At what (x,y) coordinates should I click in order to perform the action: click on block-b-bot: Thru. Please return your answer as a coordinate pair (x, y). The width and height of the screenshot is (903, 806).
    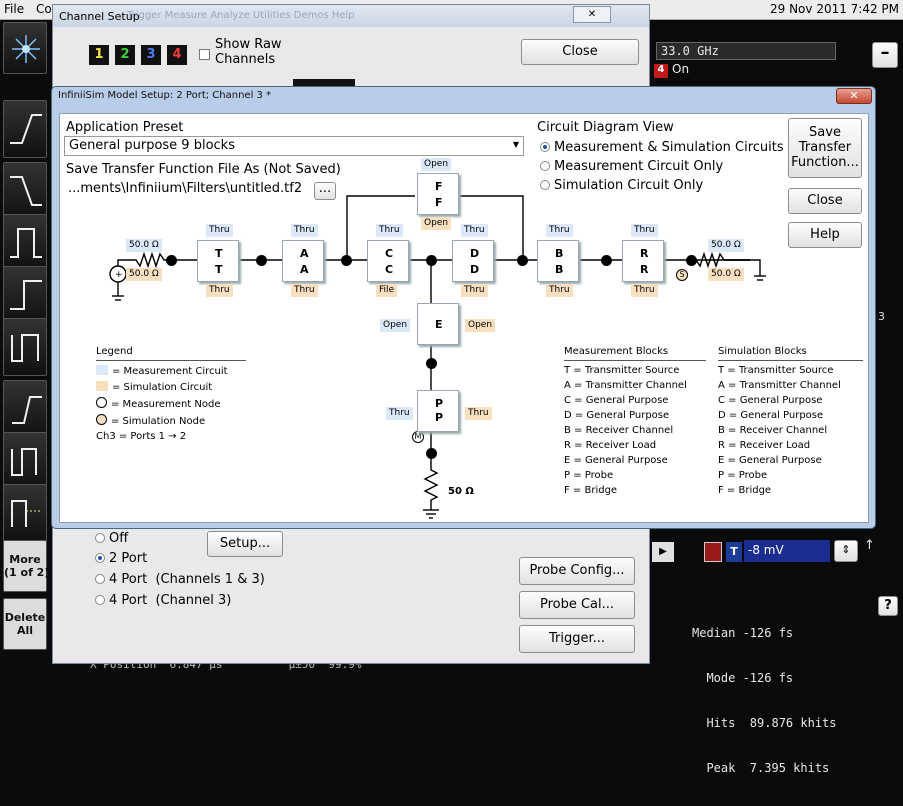
    Looking at the image, I should click on (559, 290).